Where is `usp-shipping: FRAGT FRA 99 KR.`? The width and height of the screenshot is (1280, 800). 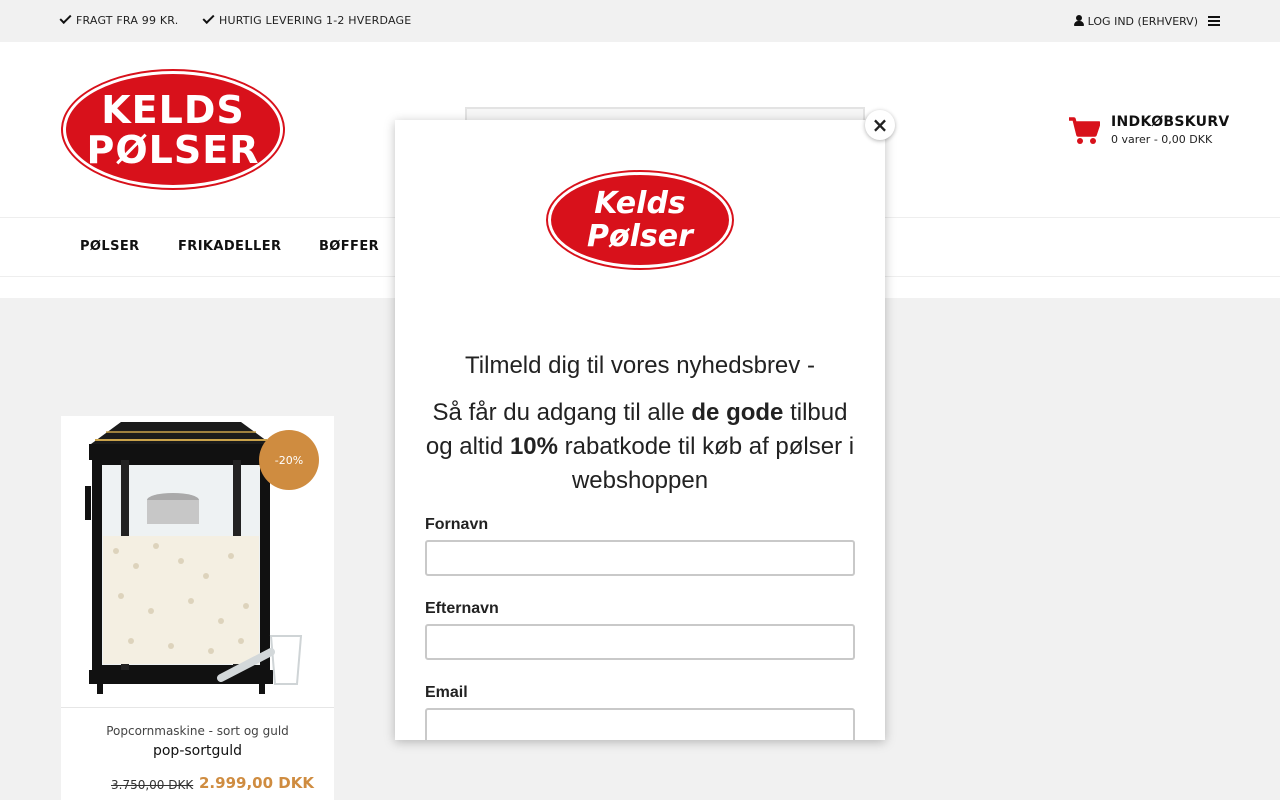 usp-shipping: FRAGT FRA 99 KR. is located at coordinates (119, 19).